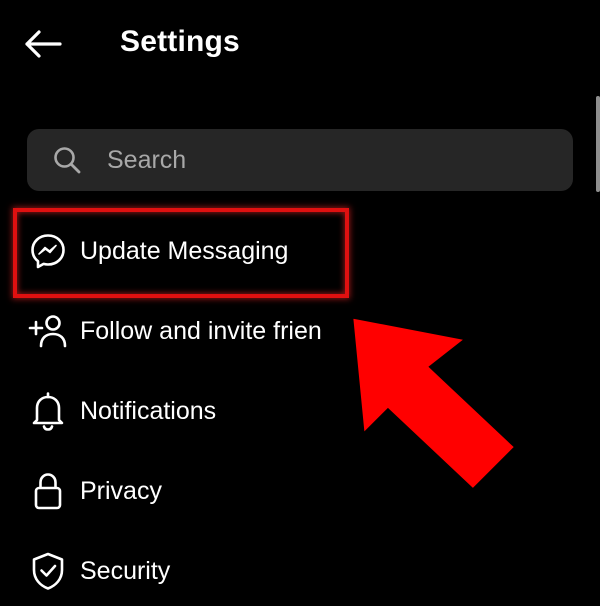 This screenshot has width=600, height=606. I want to click on menu-item-notifications: Notifications, so click(300, 411).